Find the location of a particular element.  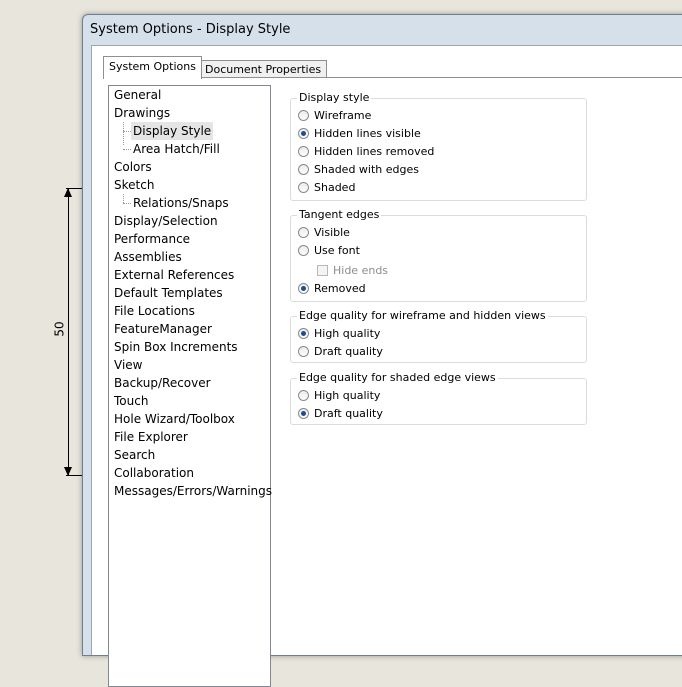

radio-hidden-lines-visible: Hidden lines visible is located at coordinates (359, 134).